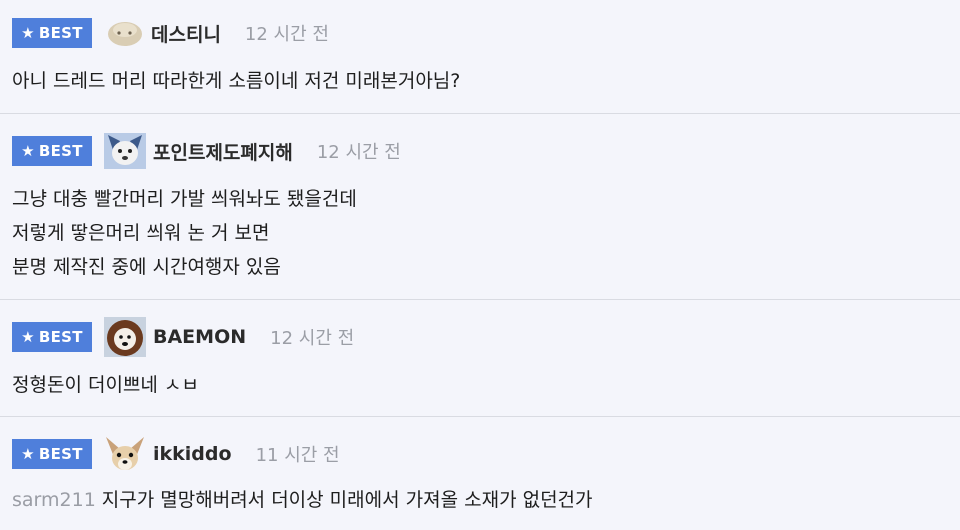 The height and width of the screenshot is (530, 960). I want to click on comment-text: sarm211 지구가 멸망해버려서 더이상 미래에서 가져올 소재가 없던건가, so click(302, 498).